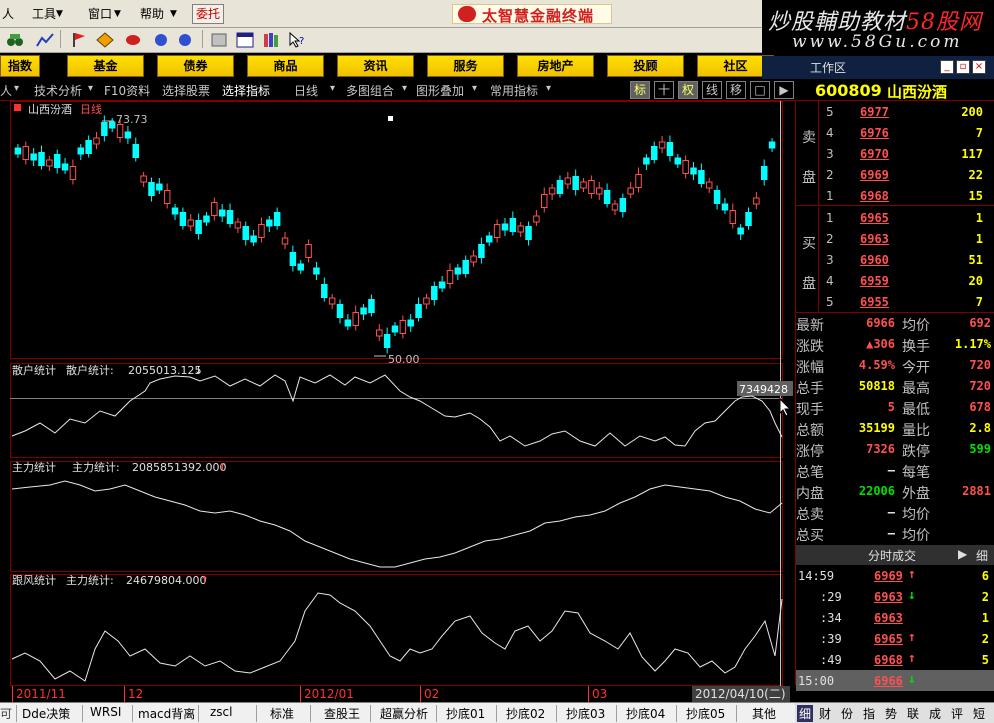 The width and height of the screenshot is (994, 723). What do you see at coordinates (878, 67) in the screenshot?
I see `workspace-header: 工作区 _ ▫ ×` at bounding box center [878, 67].